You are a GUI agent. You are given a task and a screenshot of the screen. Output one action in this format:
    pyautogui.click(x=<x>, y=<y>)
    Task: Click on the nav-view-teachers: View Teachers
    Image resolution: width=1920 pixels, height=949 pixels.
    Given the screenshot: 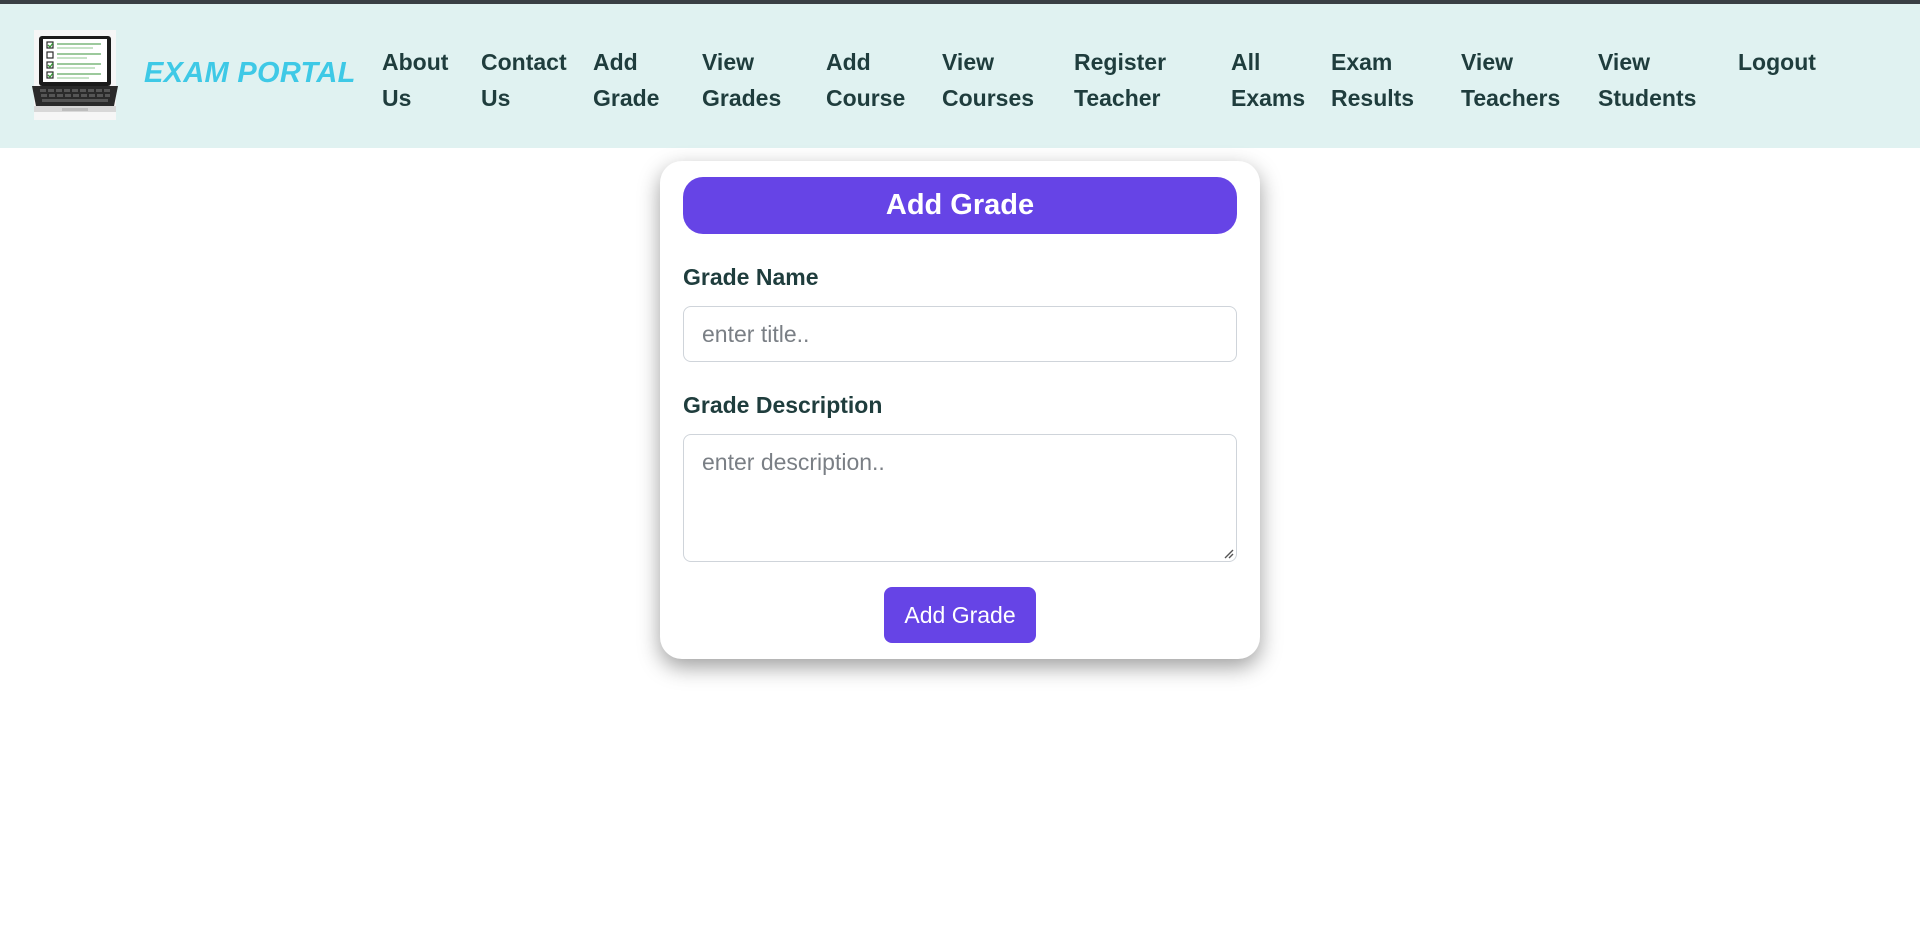 What is the action you would take?
    pyautogui.click(x=1510, y=80)
    